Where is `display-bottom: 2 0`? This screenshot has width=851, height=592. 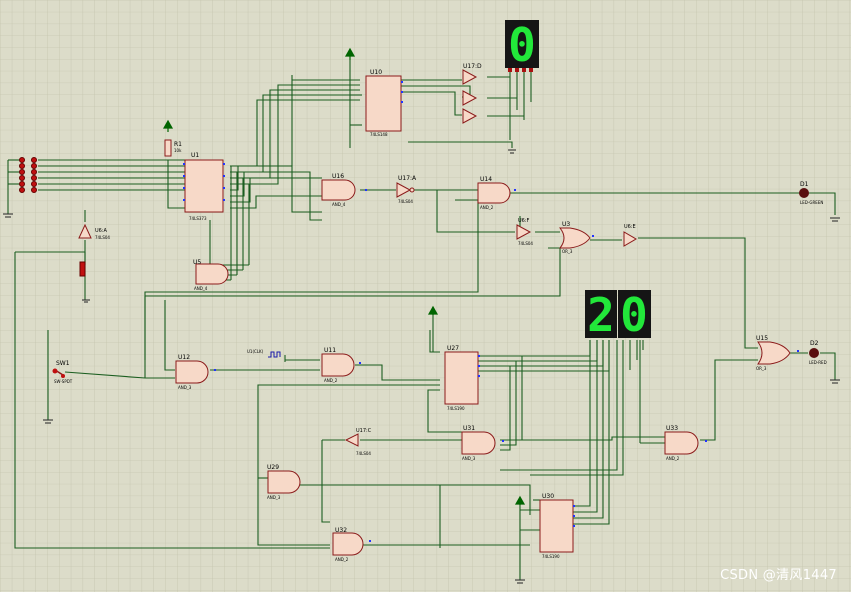 display-bottom: 2 0 is located at coordinates (618, 315).